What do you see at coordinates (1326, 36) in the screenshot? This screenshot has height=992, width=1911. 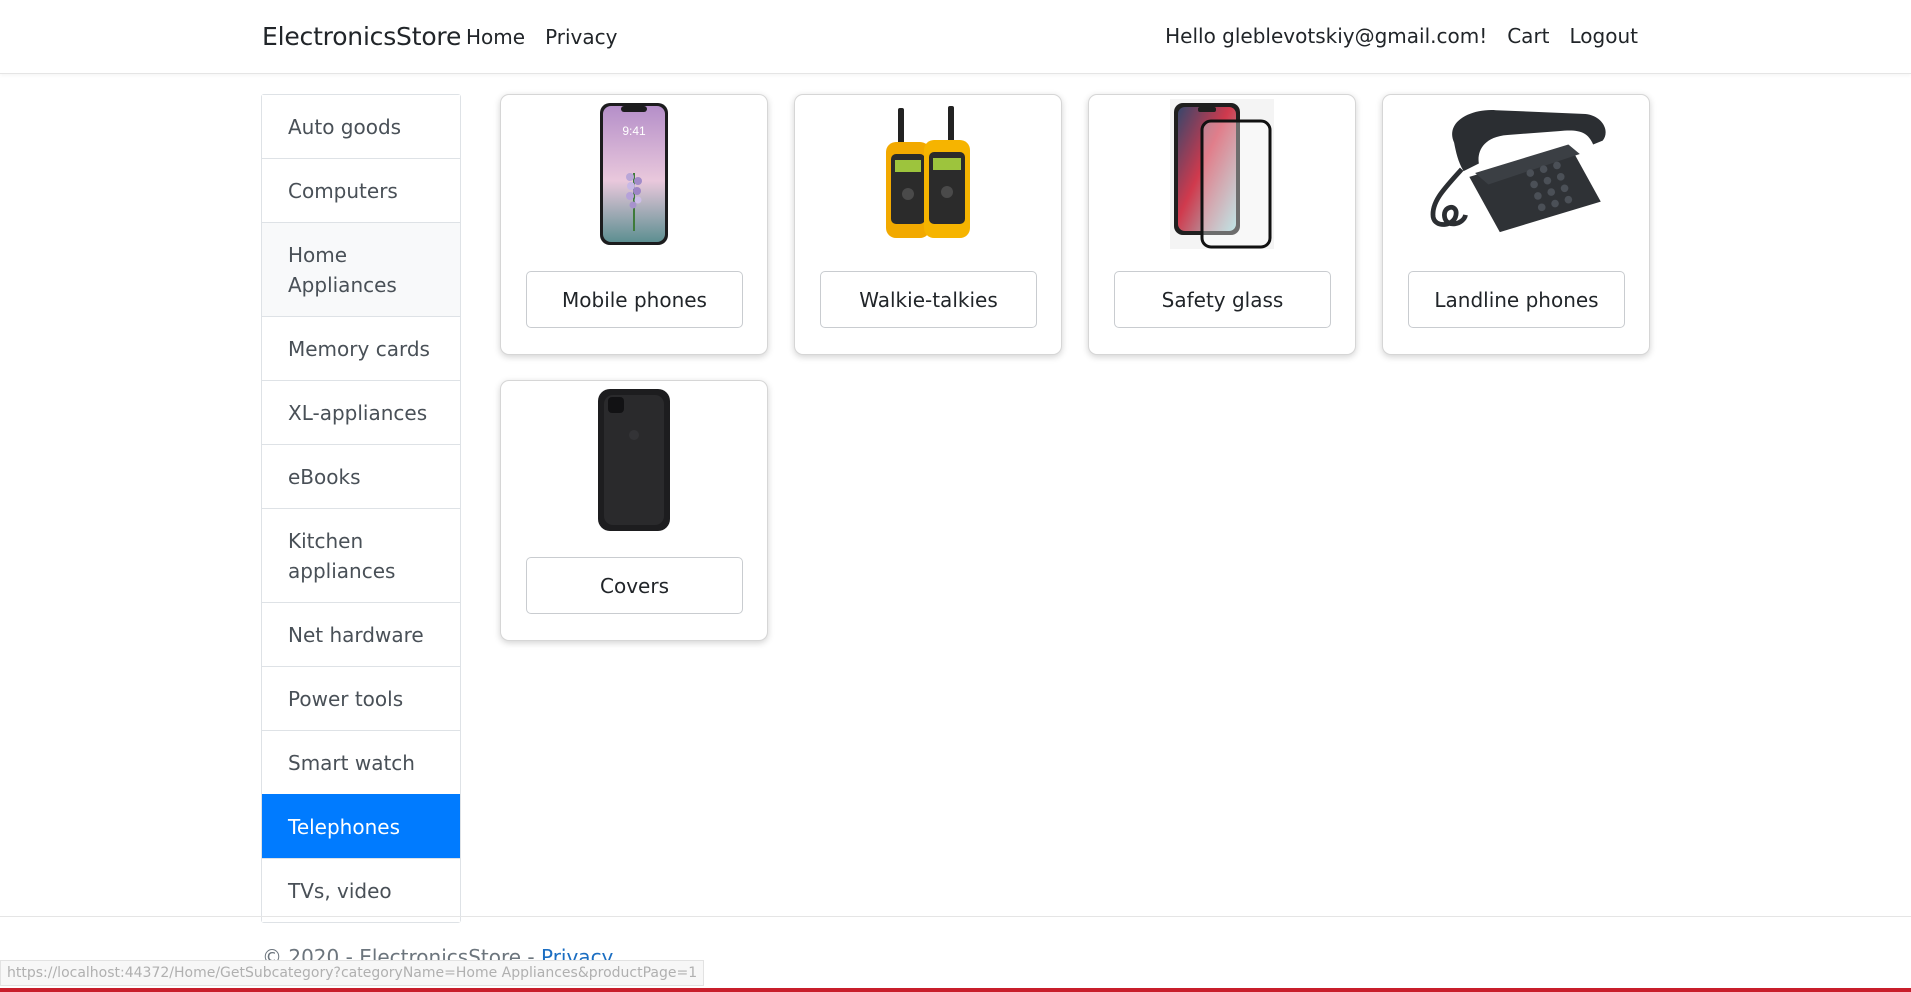 I see `user-greeting-link: Hello gleblevotskiy@gmail.com!` at bounding box center [1326, 36].